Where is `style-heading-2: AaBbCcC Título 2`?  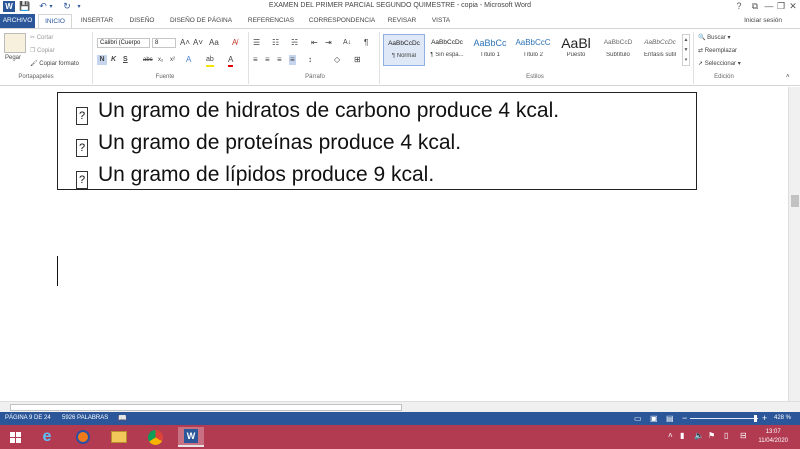 style-heading-2: AaBbCcC Título 2 is located at coordinates (533, 50).